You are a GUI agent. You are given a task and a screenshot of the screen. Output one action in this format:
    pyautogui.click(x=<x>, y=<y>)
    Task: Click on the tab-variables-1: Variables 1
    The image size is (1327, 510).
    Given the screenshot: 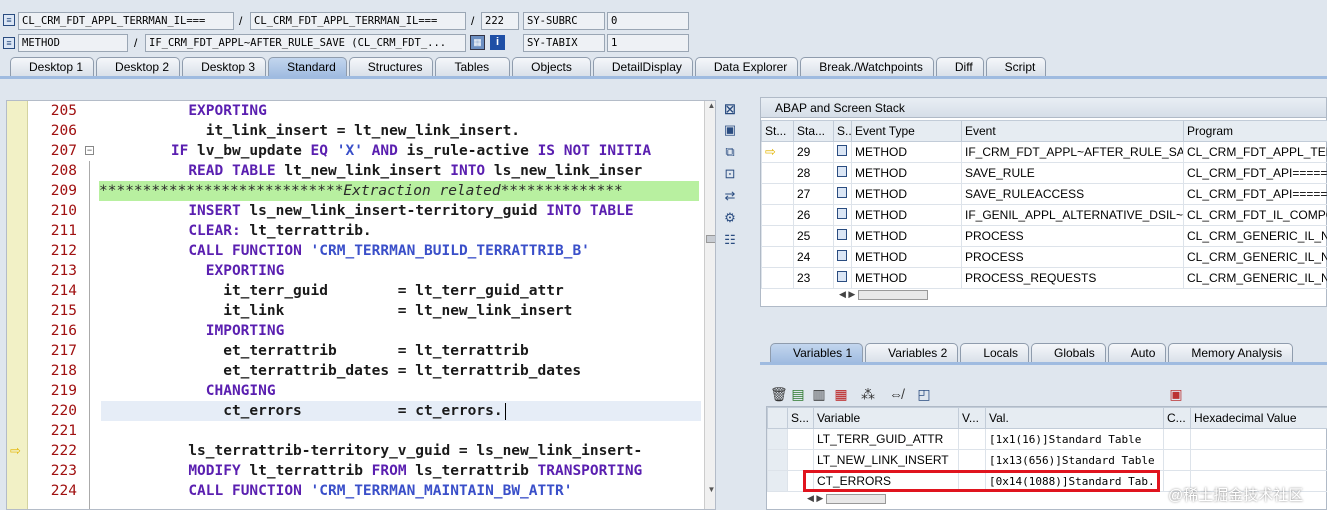 What is the action you would take?
    pyautogui.click(x=817, y=353)
    